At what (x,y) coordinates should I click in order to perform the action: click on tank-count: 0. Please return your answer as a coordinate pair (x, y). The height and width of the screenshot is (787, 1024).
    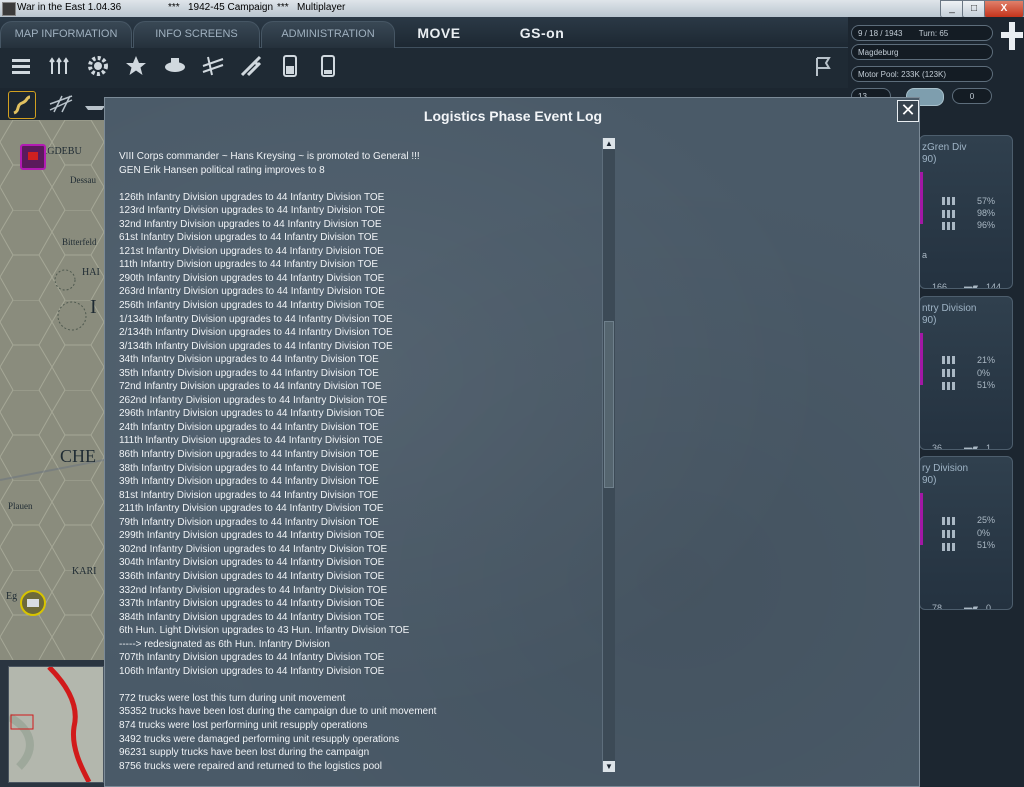
    Looking at the image, I should click on (989, 606).